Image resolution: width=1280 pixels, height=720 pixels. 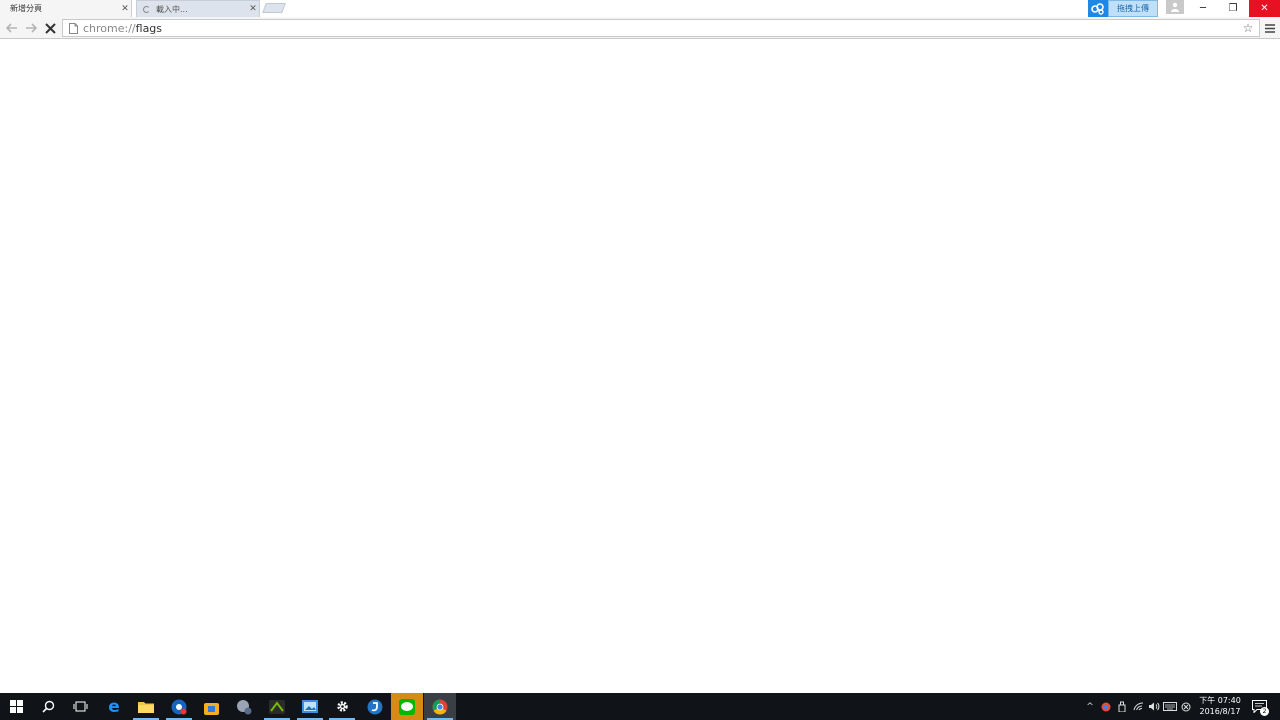 What do you see at coordinates (1264, 8) in the screenshot?
I see `close-window-button: ✕` at bounding box center [1264, 8].